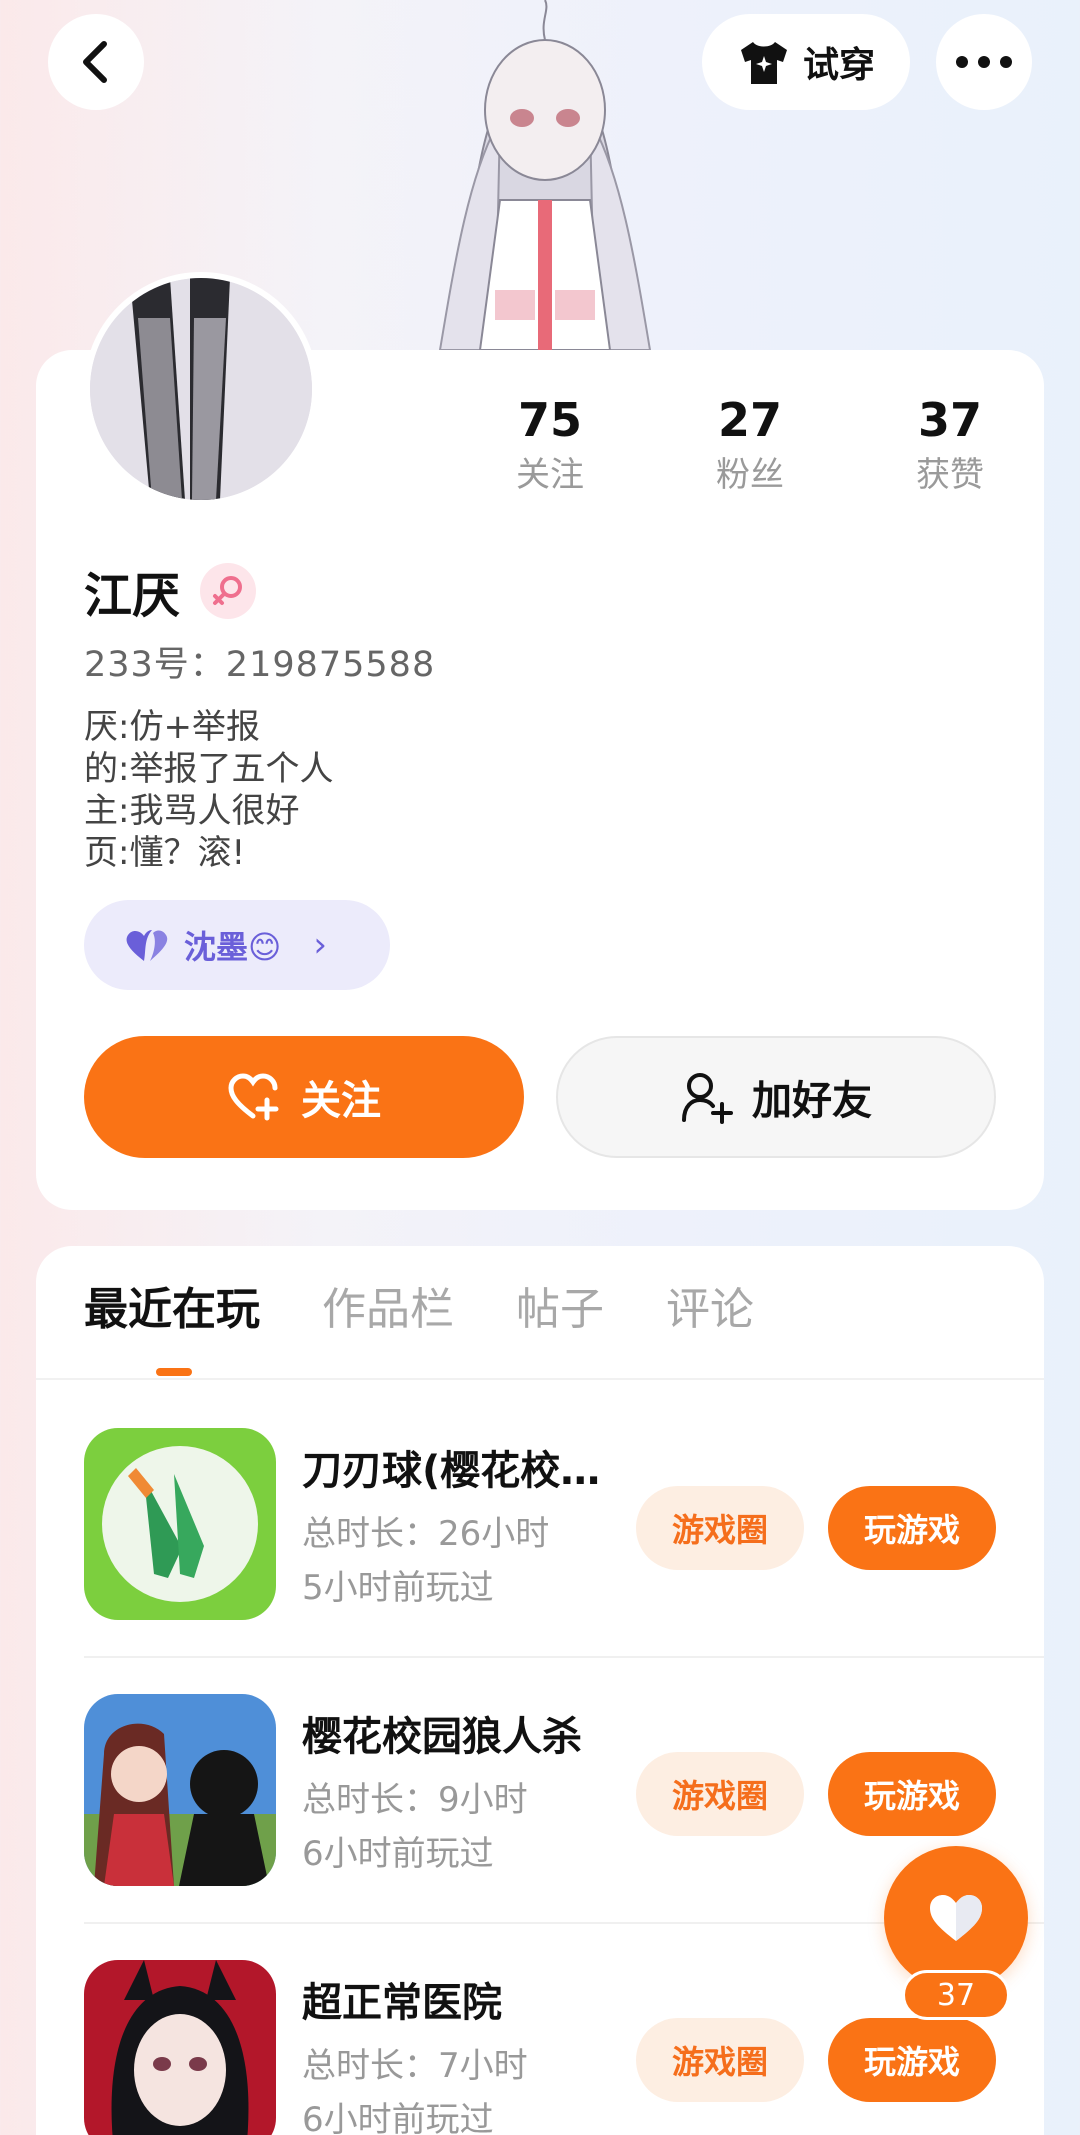  What do you see at coordinates (707, 1098) in the screenshot?
I see `user-plus-icon` at bounding box center [707, 1098].